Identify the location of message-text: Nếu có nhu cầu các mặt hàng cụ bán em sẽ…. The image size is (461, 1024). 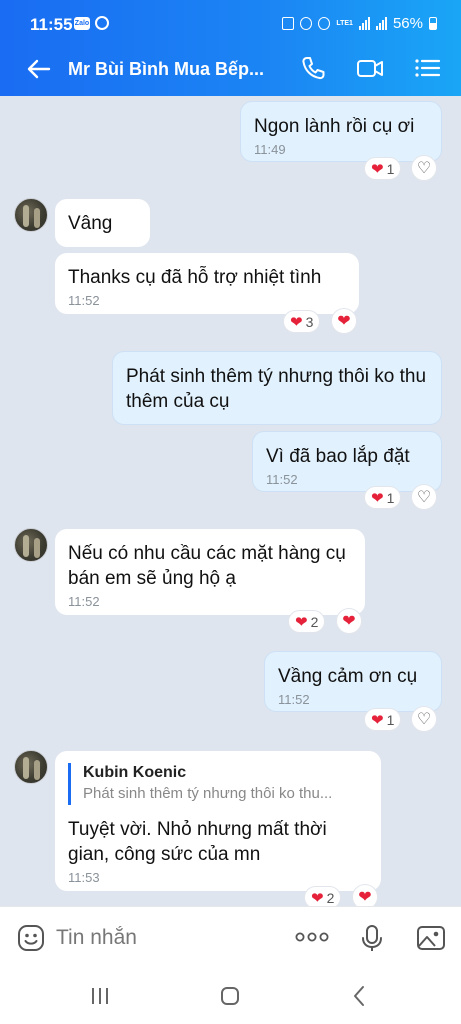
(207, 566).